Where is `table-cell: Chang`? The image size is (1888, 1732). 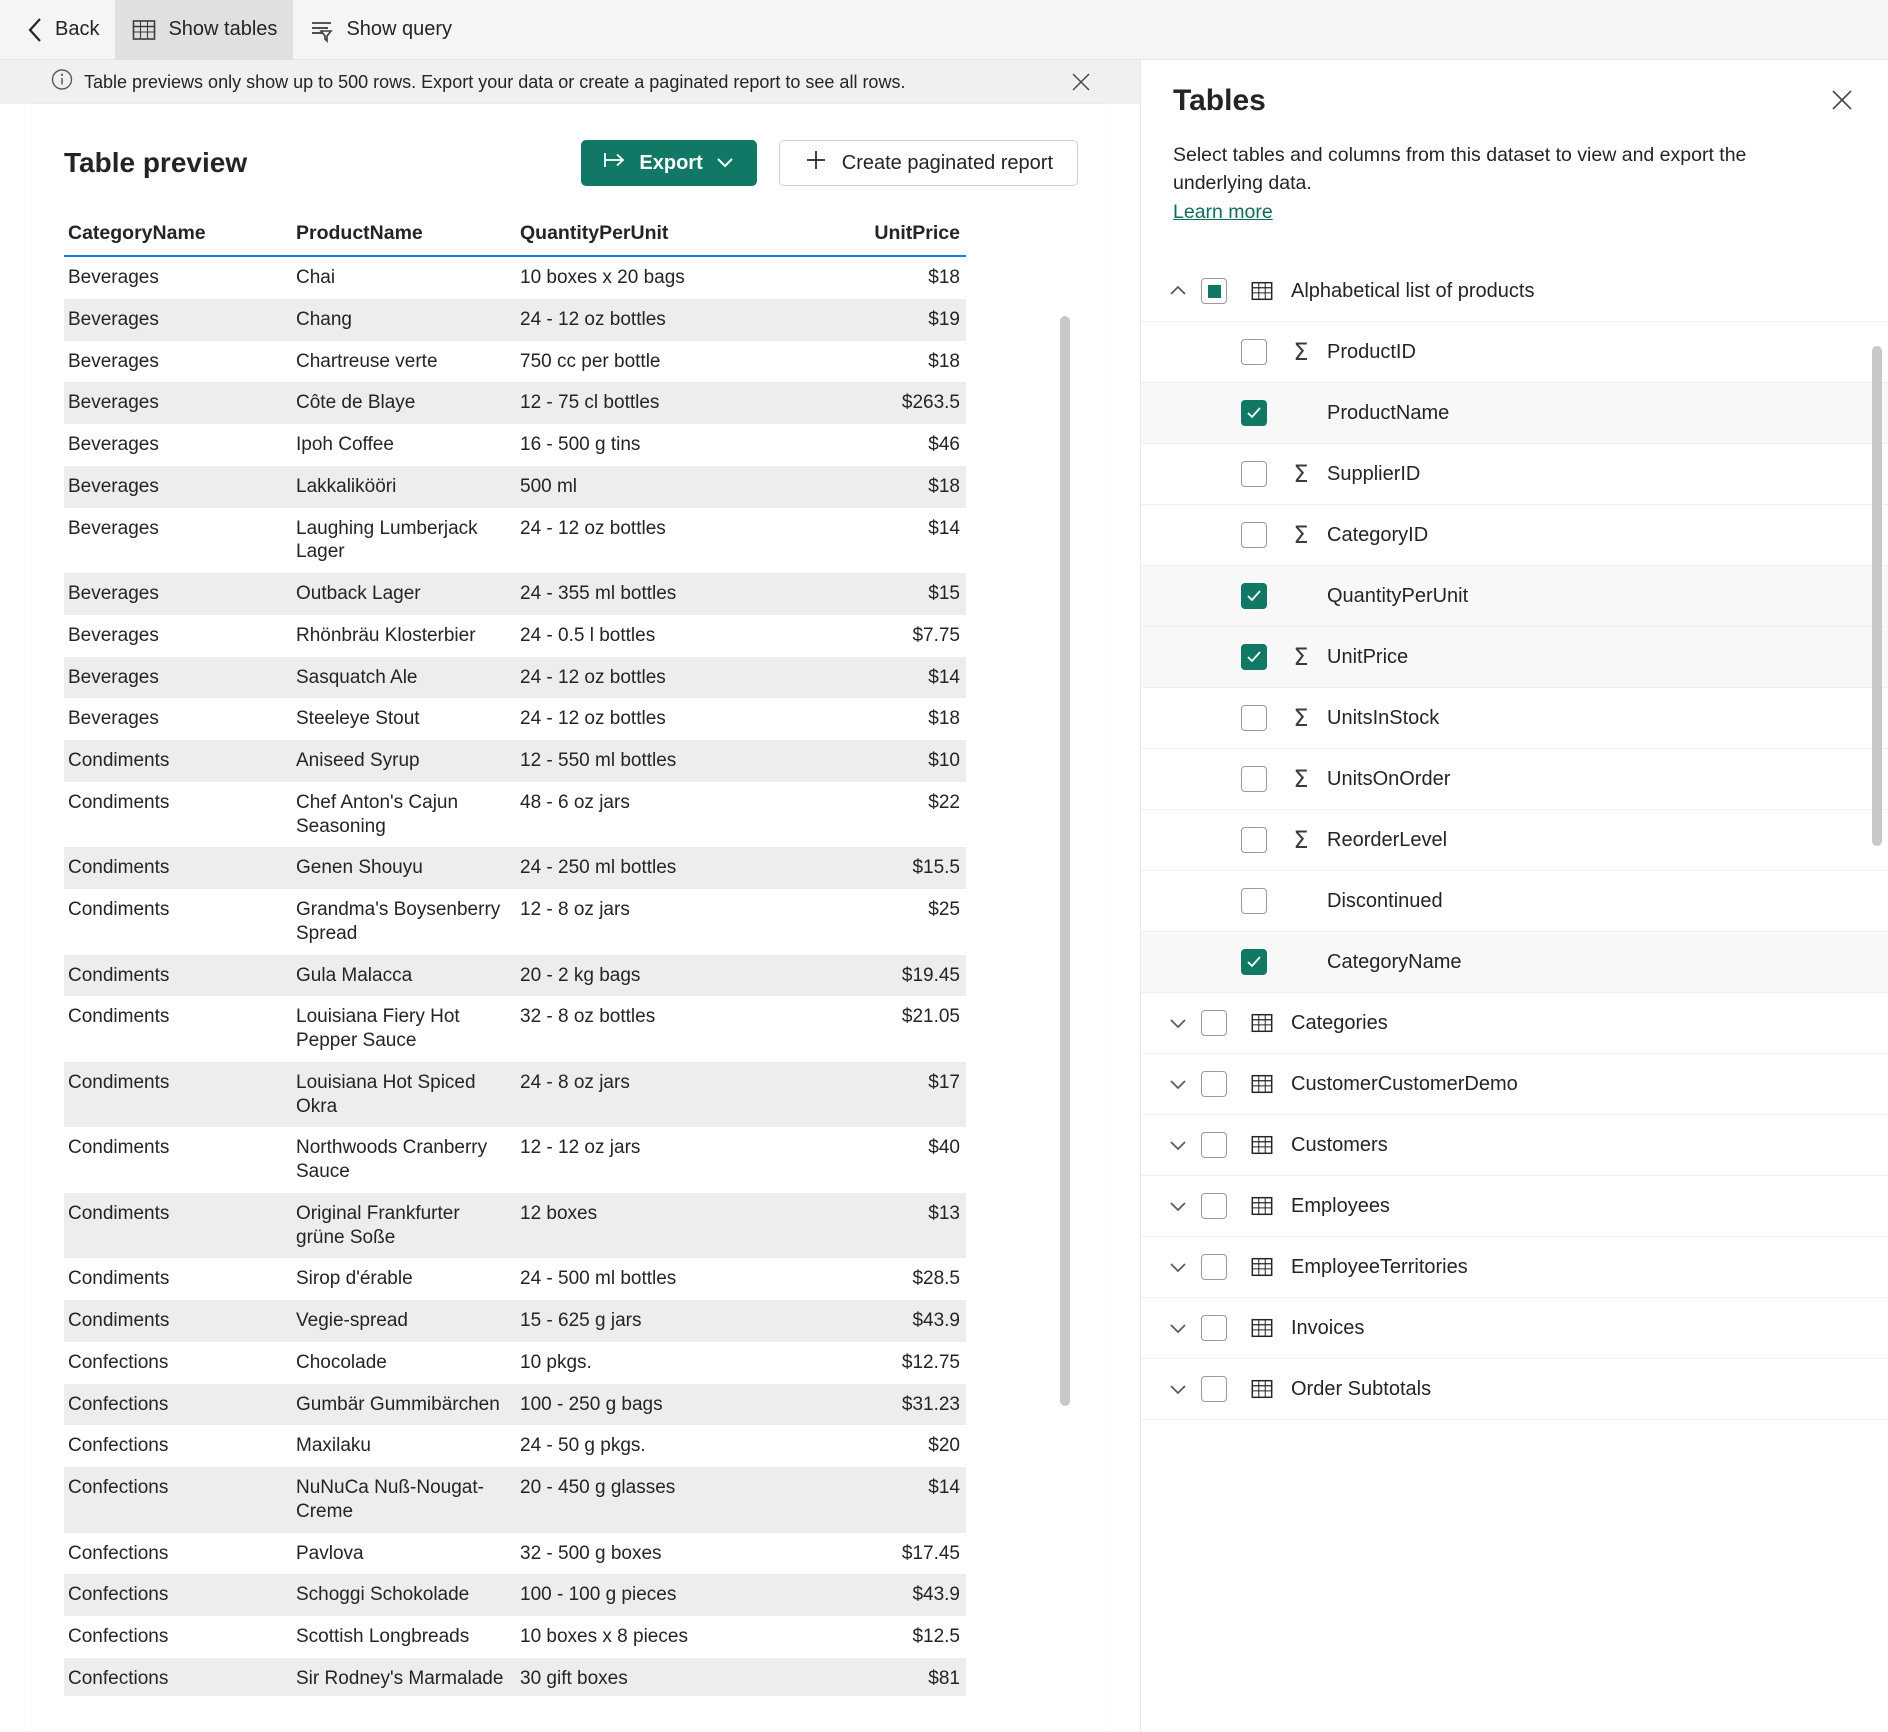
table-cell: Chang is located at coordinates (324, 319).